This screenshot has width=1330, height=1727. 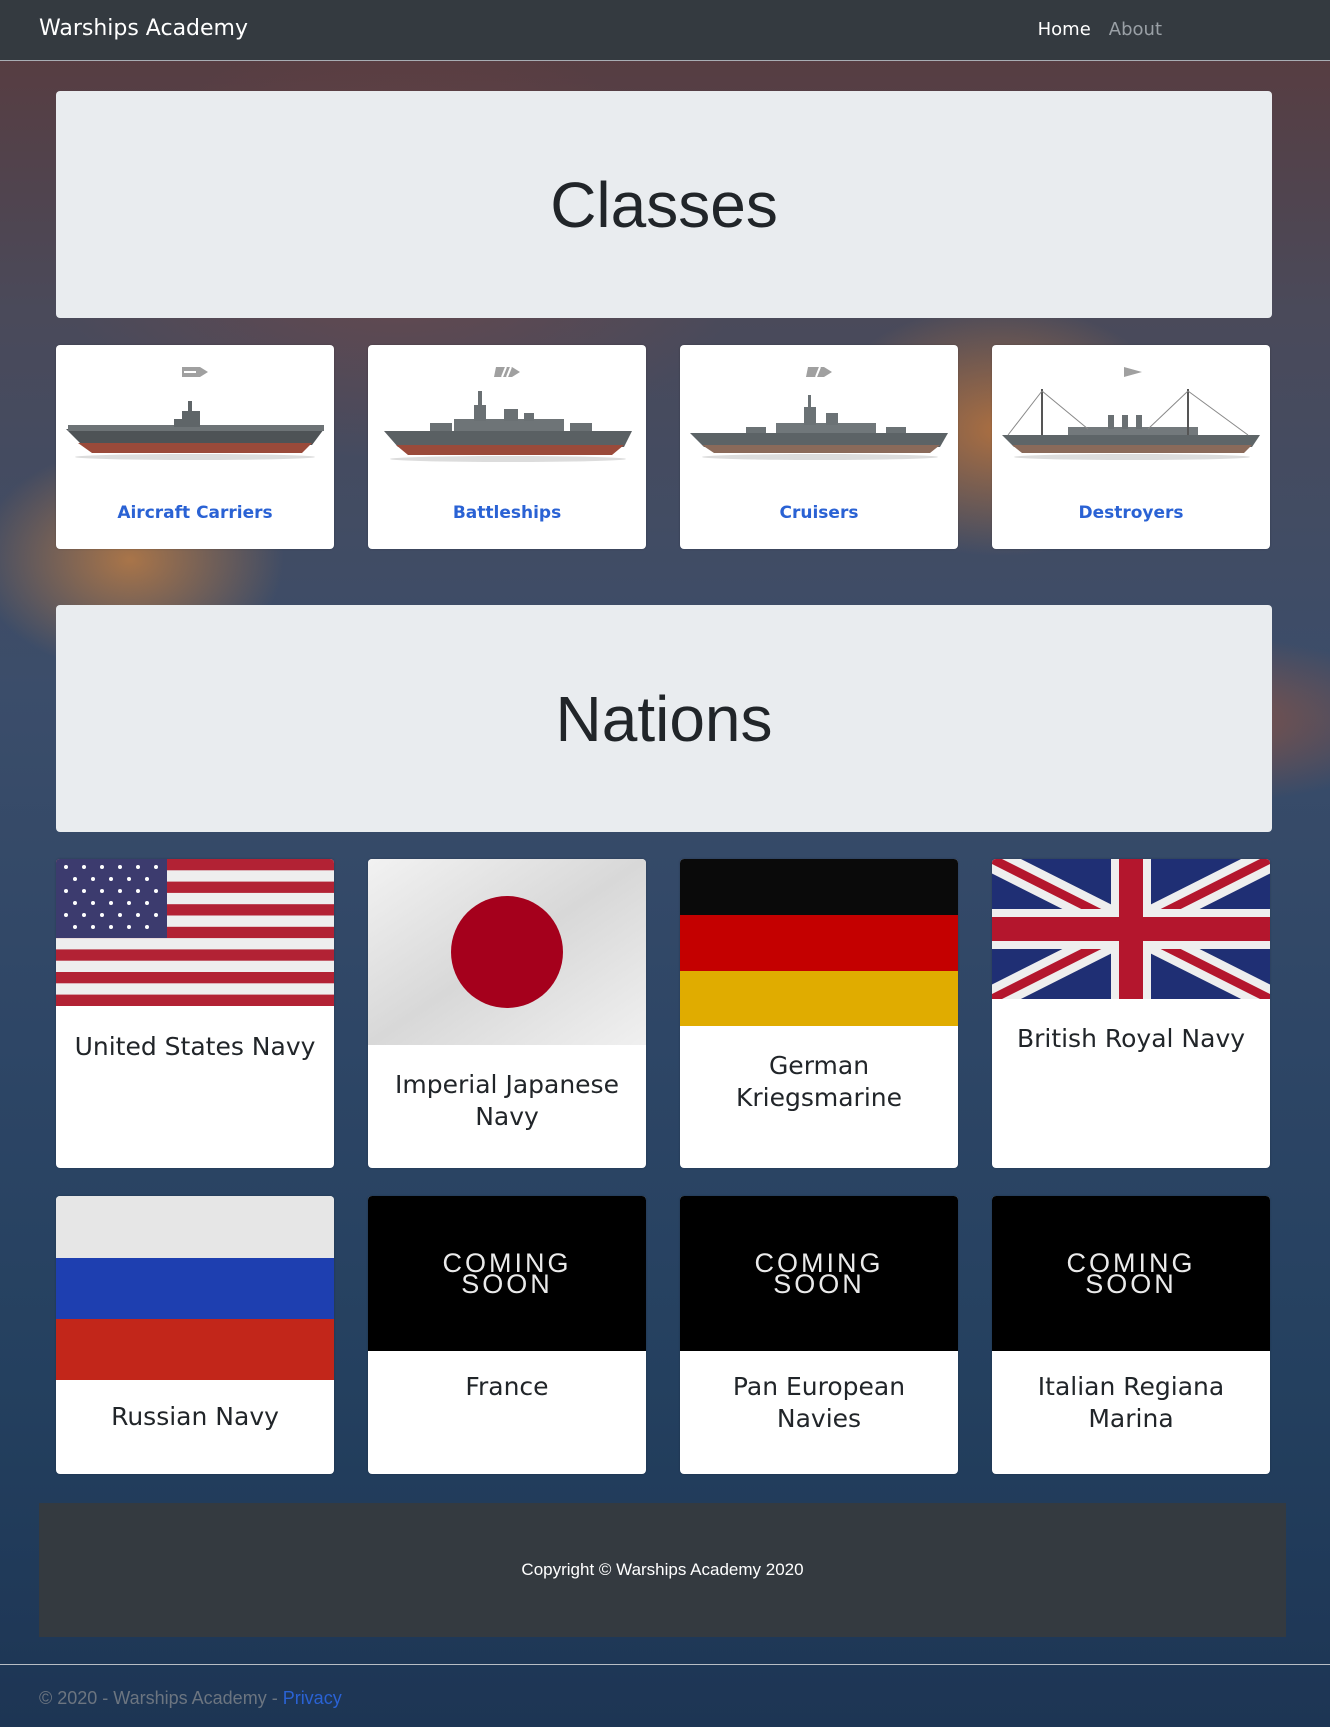 What do you see at coordinates (195, 1013) in the screenshot?
I see `nation-card-united-states: United States Navy` at bounding box center [195, 1013].